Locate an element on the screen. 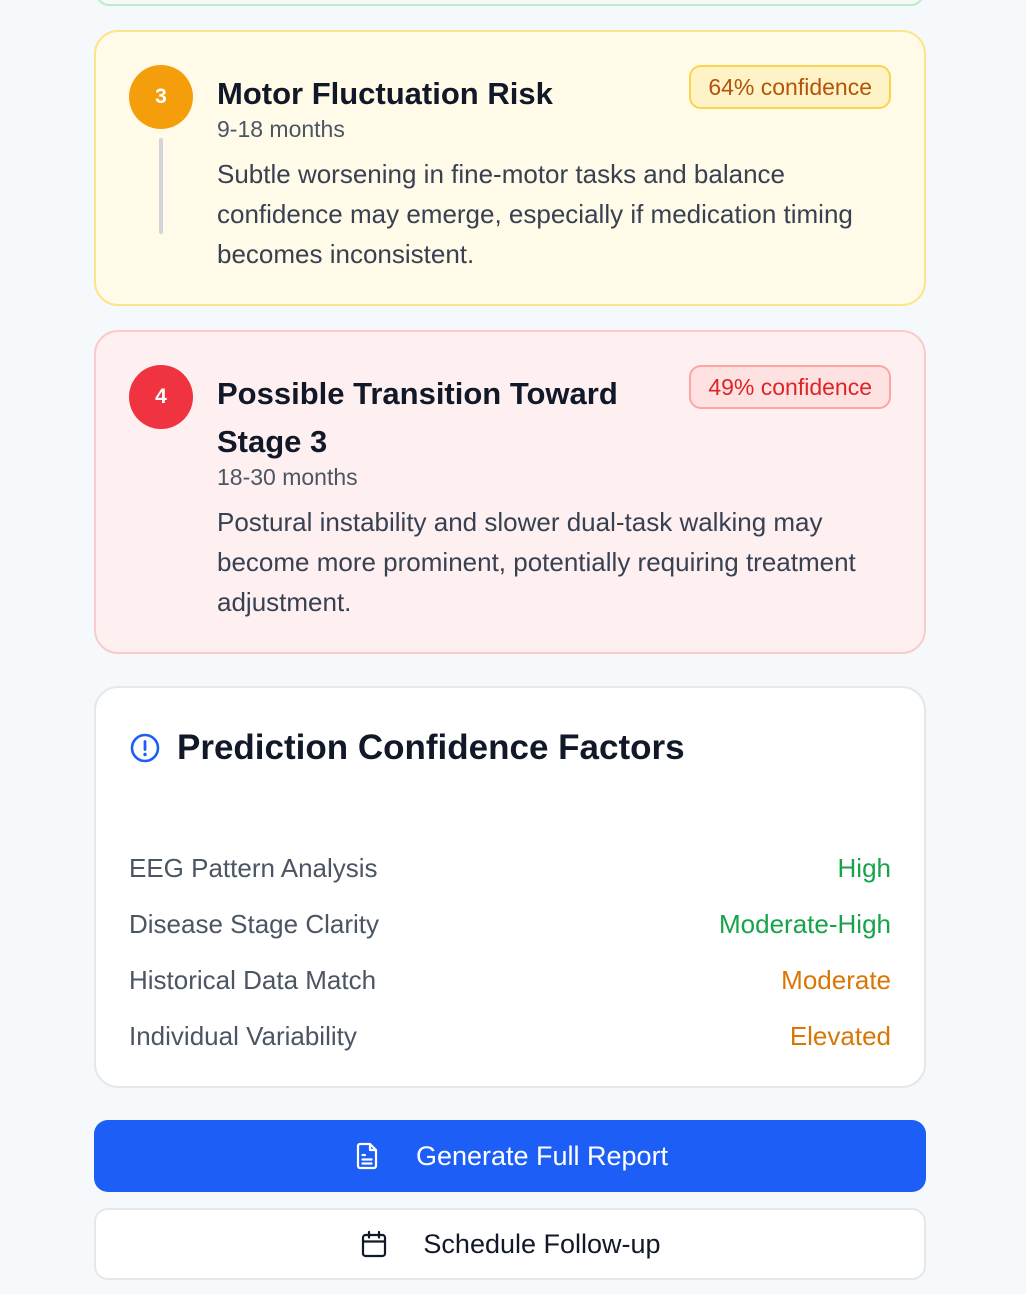 This screenshot has width=1026, height=1294. confidence-badge: 49% confidence is located at coordinates (790, 387).